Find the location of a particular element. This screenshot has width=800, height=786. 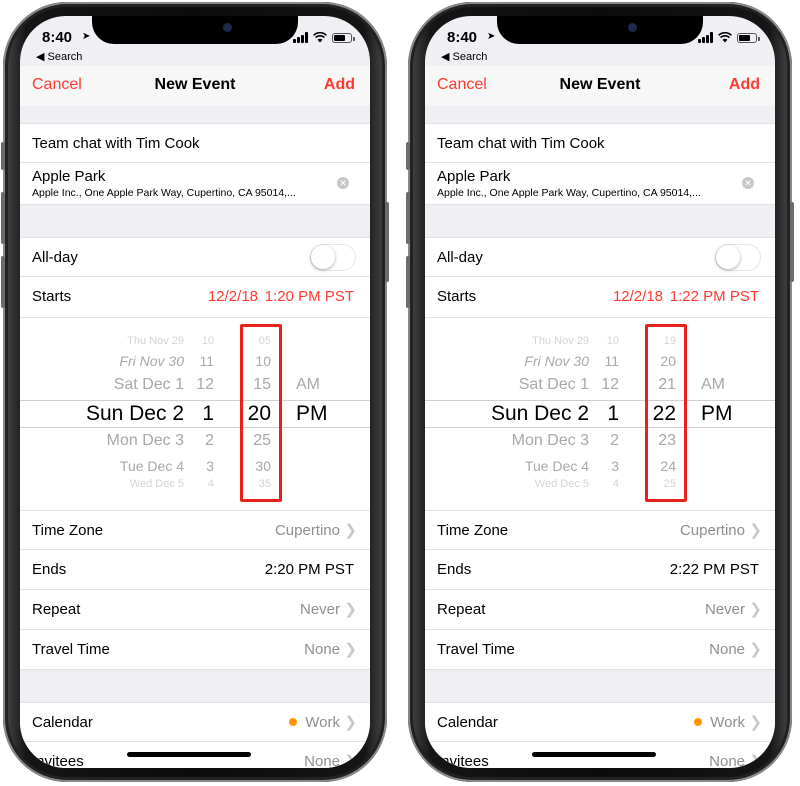

starts-row: Starts 12/2/18 1:20 PM PST is located at coordinates (195, 297).